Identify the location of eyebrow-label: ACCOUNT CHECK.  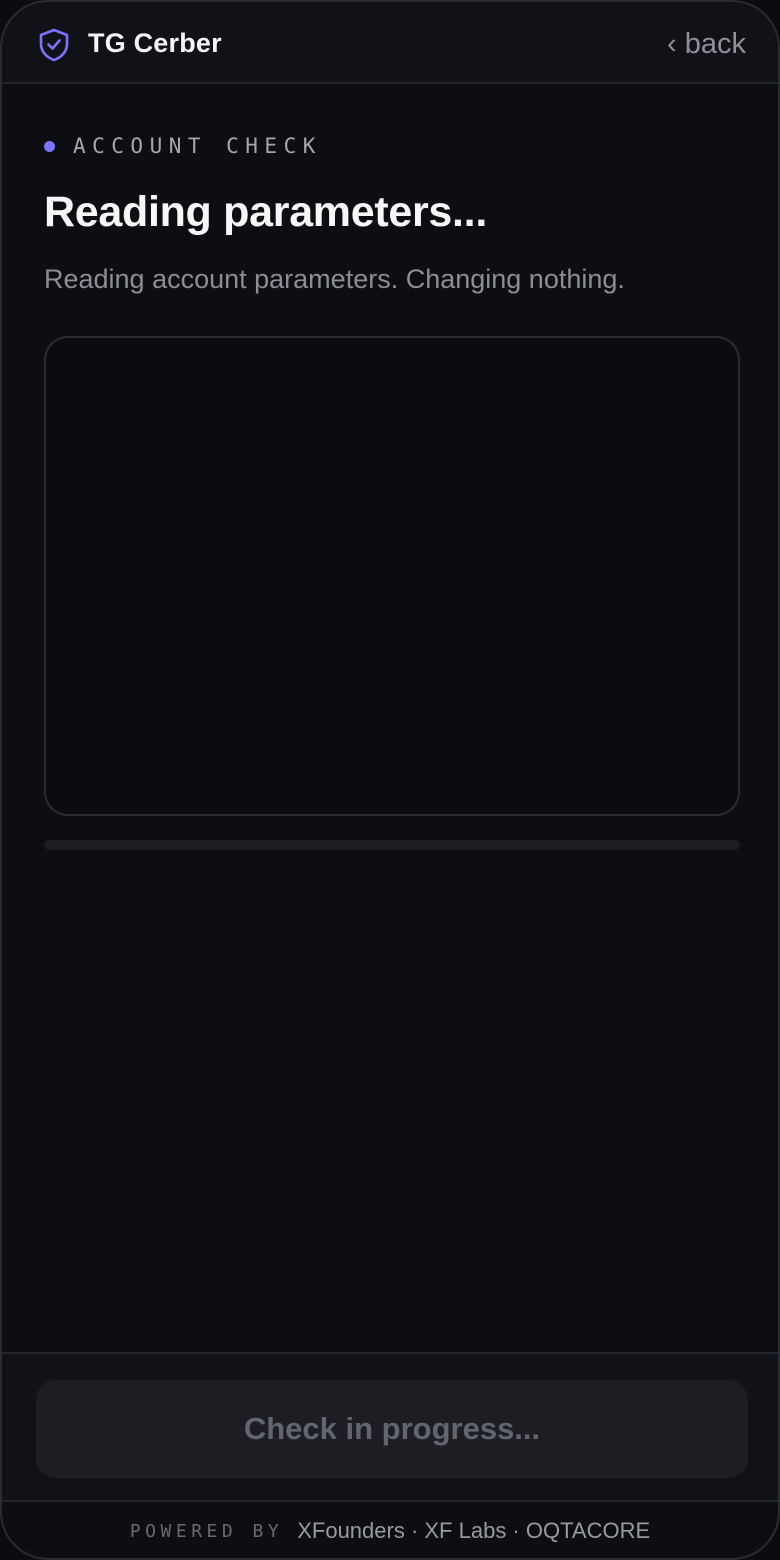
(197, 146).